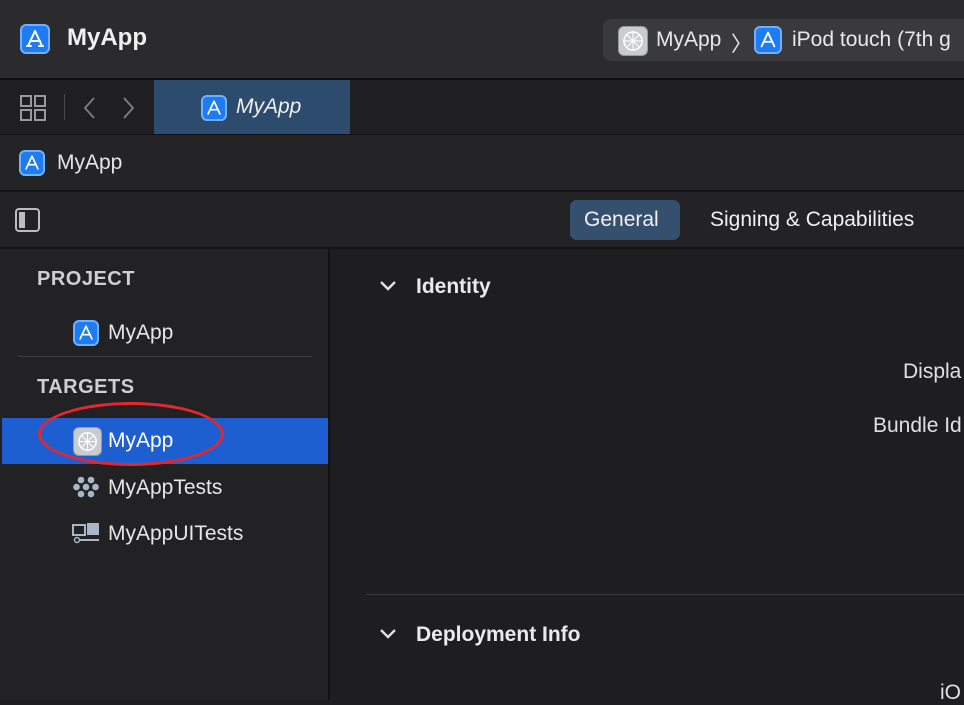  I want to click on display-name-label: Displa, so click(932, 371).